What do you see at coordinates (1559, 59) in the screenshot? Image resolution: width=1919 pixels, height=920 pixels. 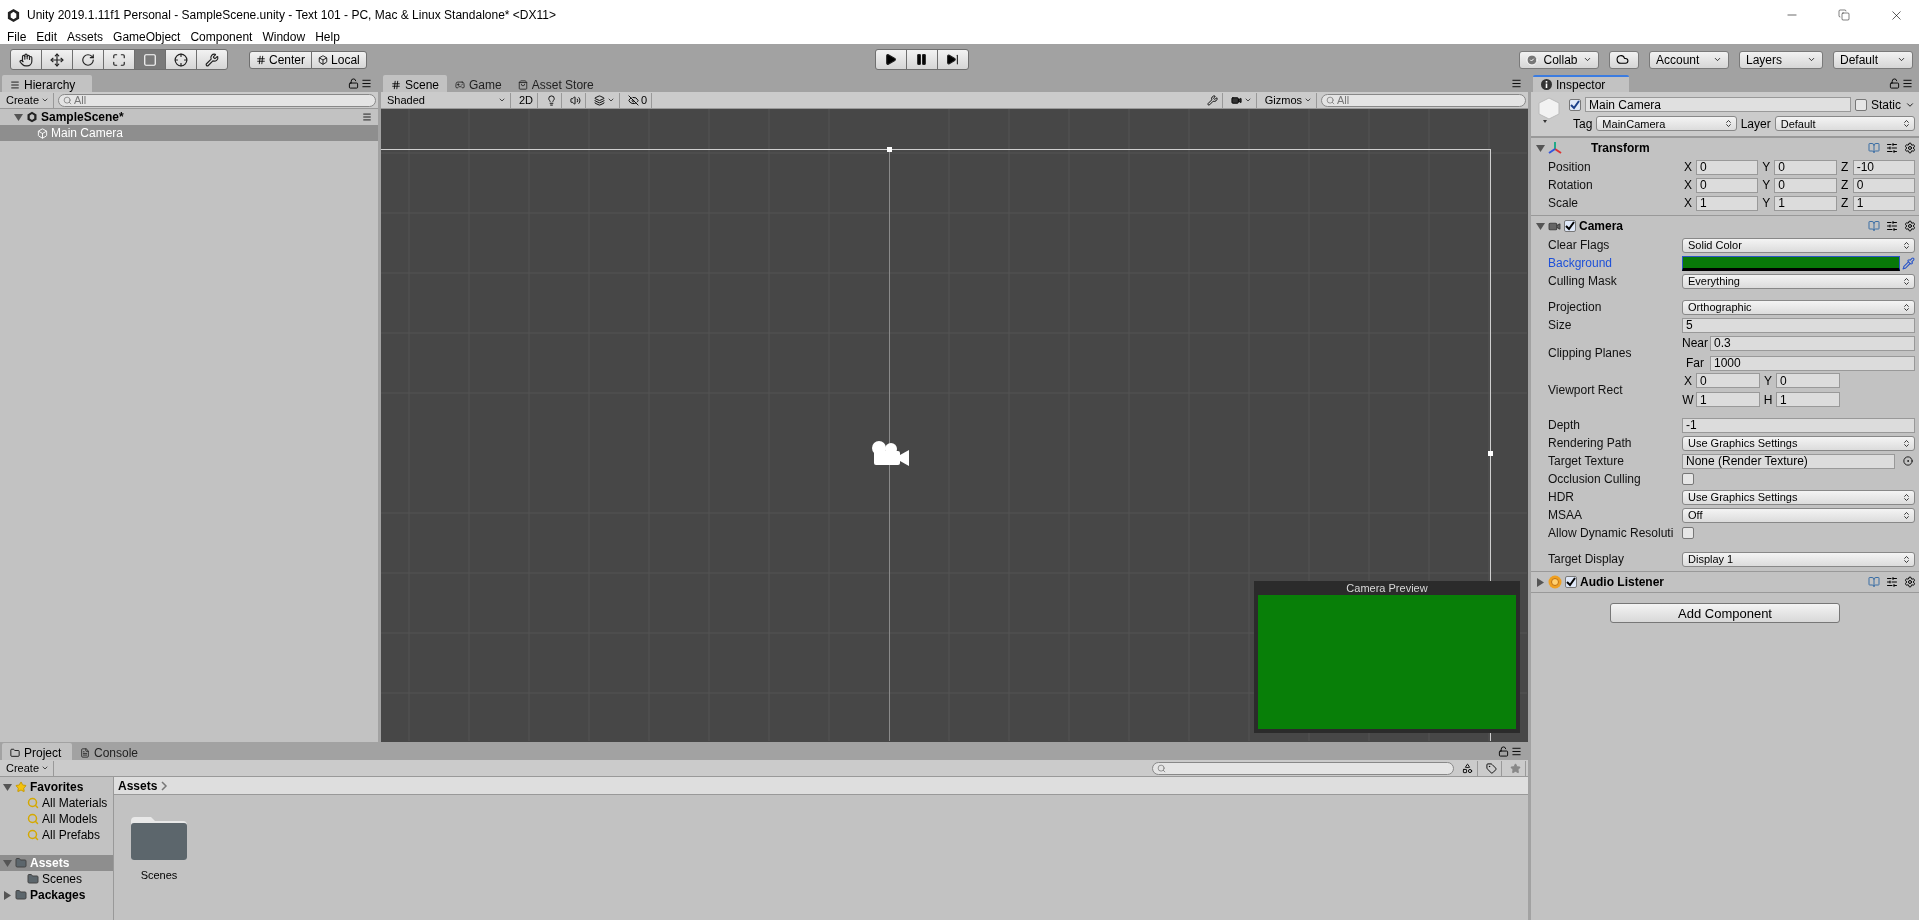 I see `collab-button: Collab` at bounding box center [1559, 59].